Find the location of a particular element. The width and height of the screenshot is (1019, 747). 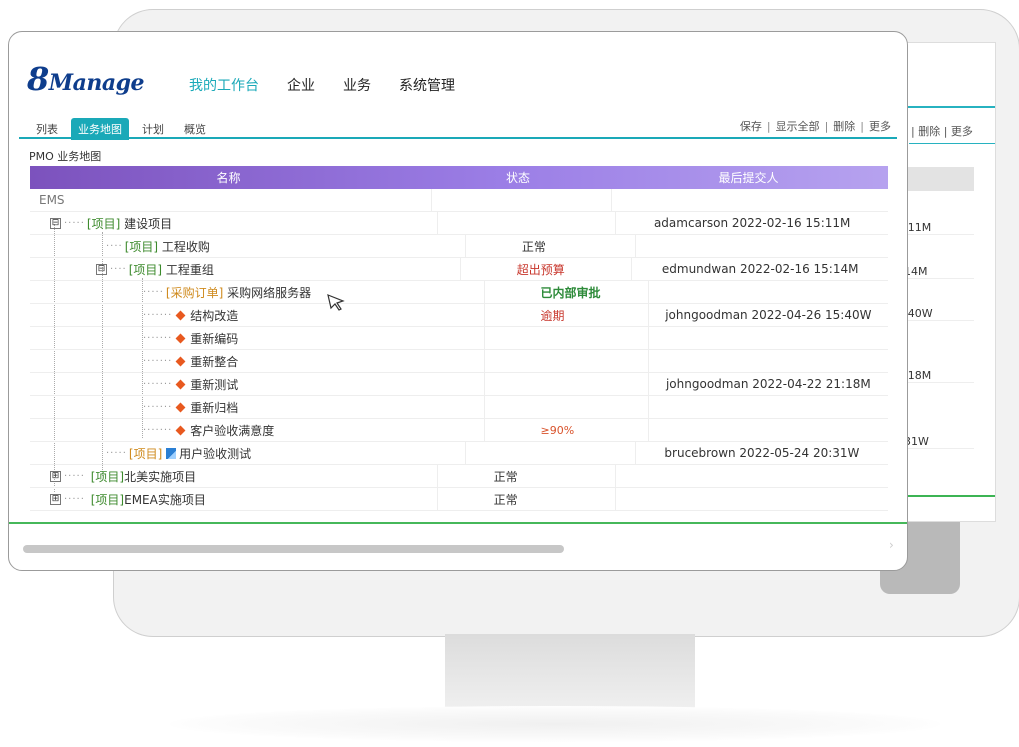

logo-text: Manage is located at coordinates (96, 83).